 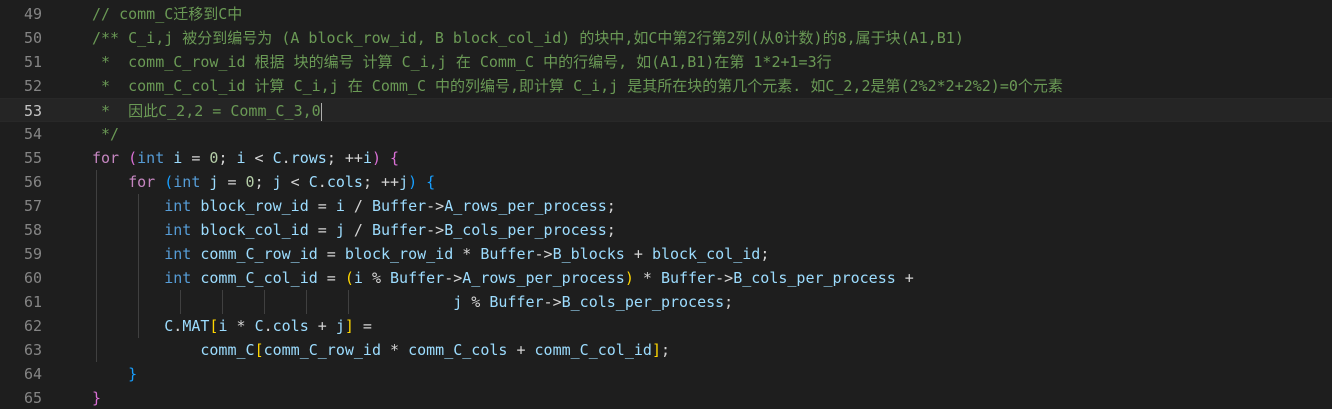 What do you see at coordinates (666, 158) in the screenshot?
I see `code-line: 55 for (int i = 0; i < C.rows; ++i) {` at bounding box center [666, 158].